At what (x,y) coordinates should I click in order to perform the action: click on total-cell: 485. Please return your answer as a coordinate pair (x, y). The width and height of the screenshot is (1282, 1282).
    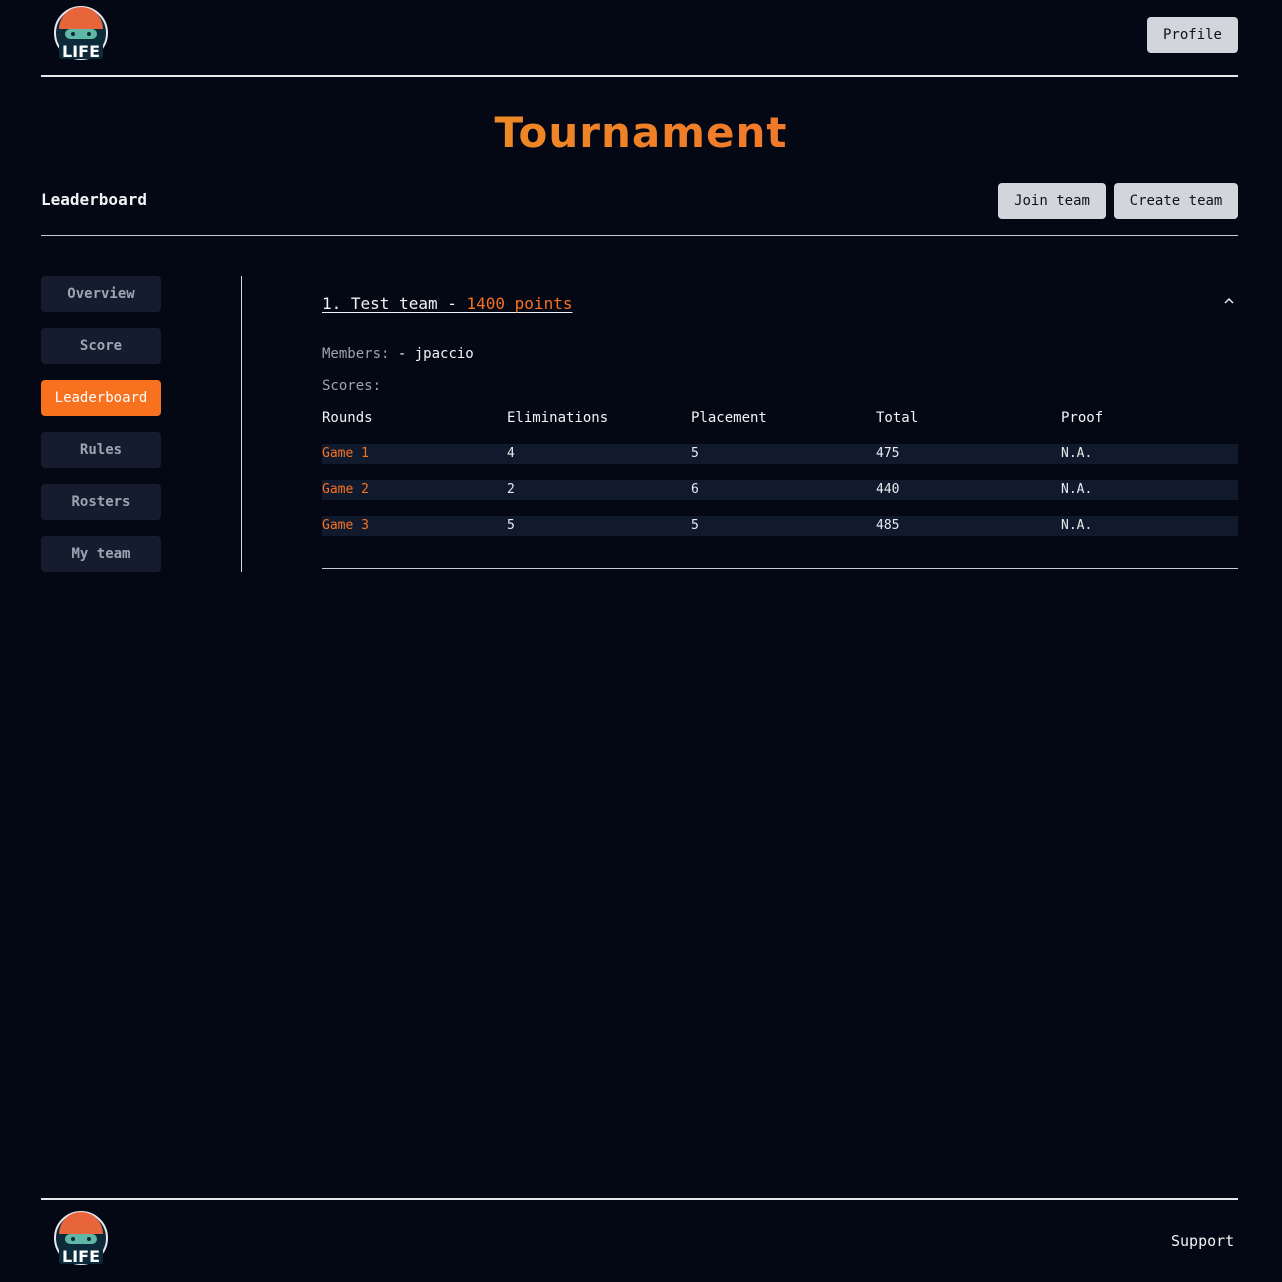
    Looking at the image, I should click on (888, 525).